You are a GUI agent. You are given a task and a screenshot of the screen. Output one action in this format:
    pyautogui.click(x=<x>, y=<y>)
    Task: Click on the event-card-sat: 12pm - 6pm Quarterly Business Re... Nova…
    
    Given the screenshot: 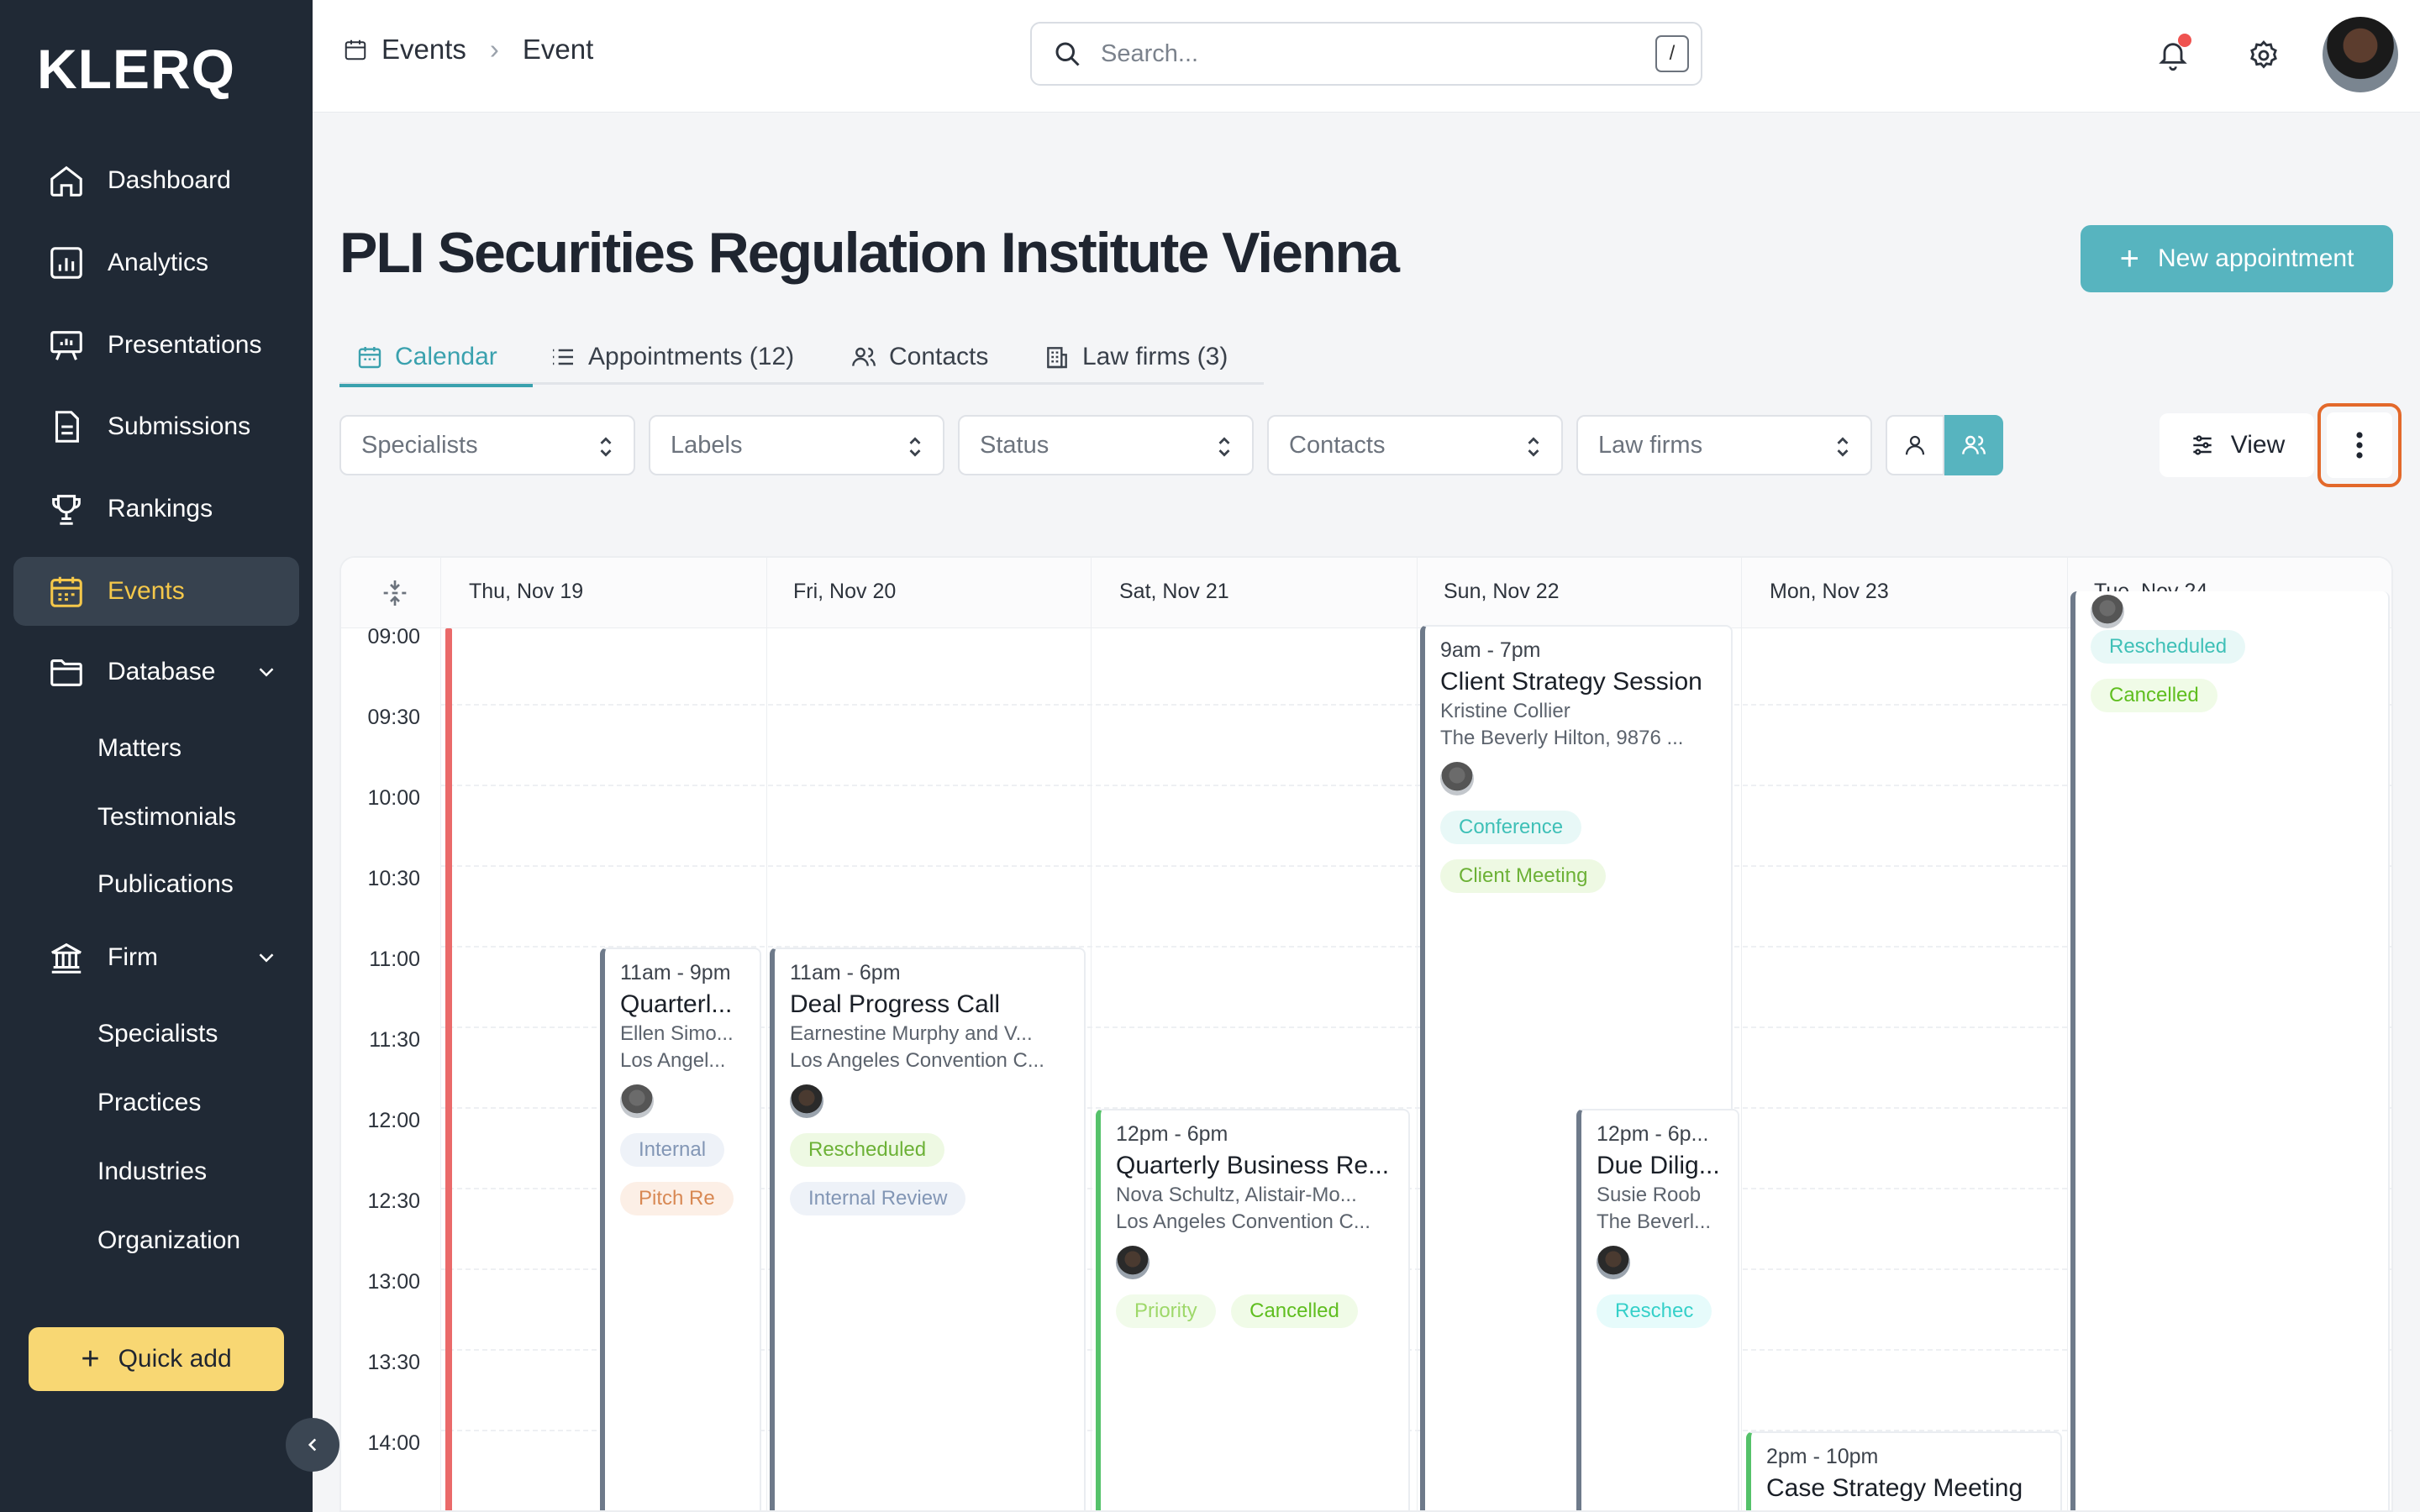 What is the action you would take?
    pyautogui.click(x=1253, y=1309)
    